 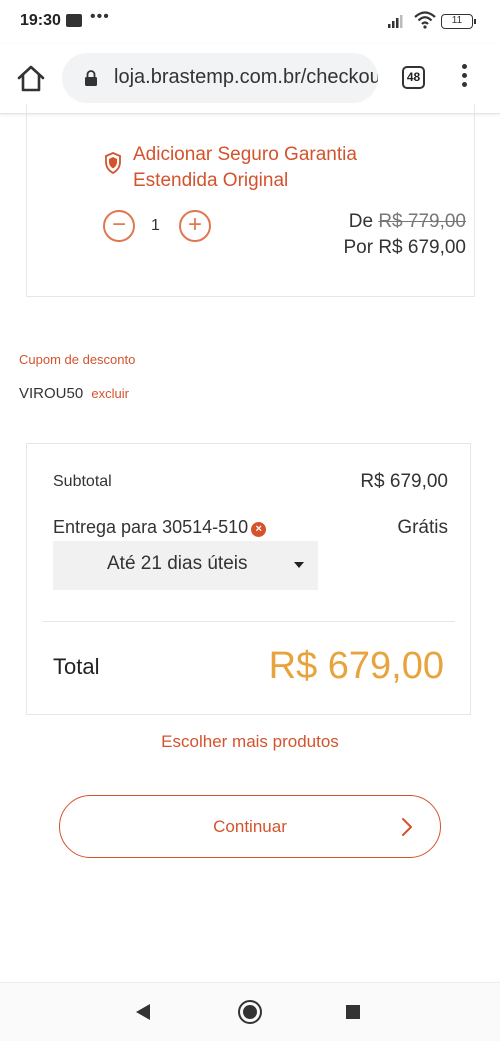 I want to click on system-nav-bar, so click(x=250, y=1011).